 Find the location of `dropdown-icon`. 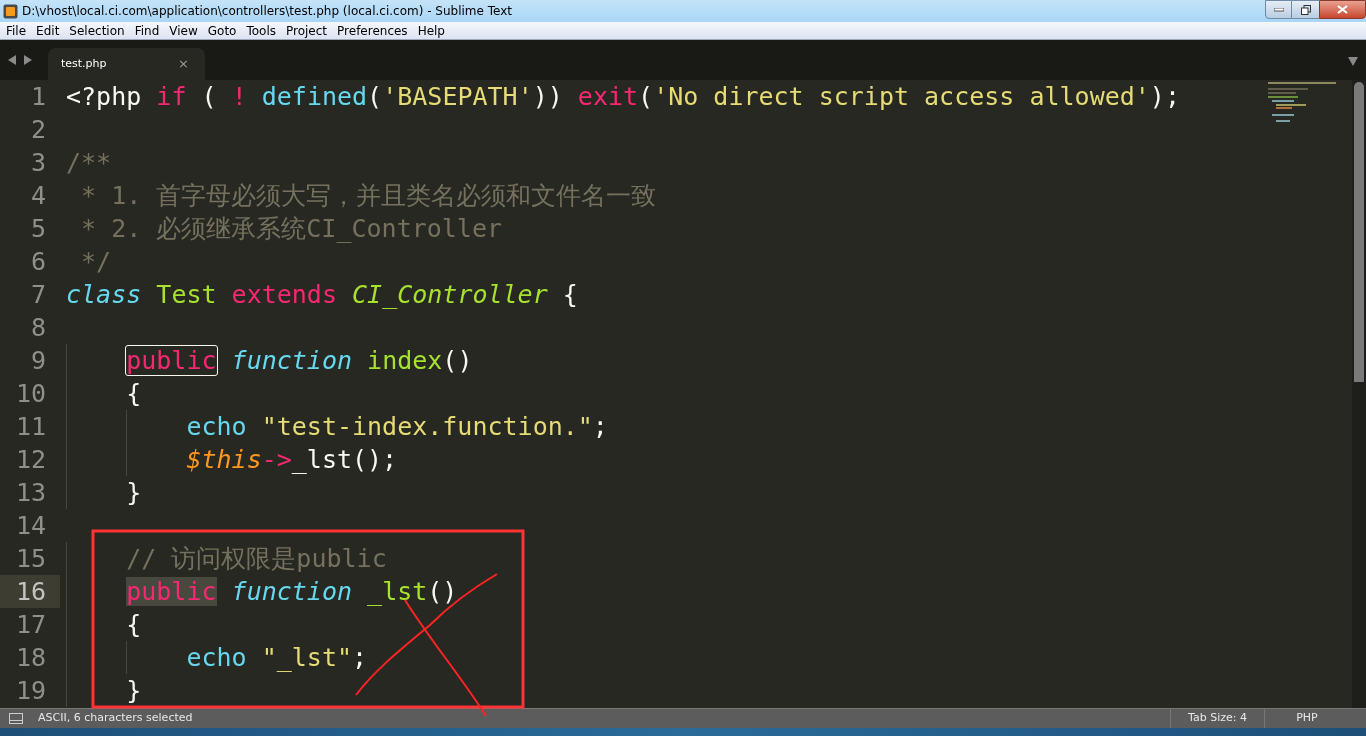

dropdown-icon is located at coordinates (1353, 61).